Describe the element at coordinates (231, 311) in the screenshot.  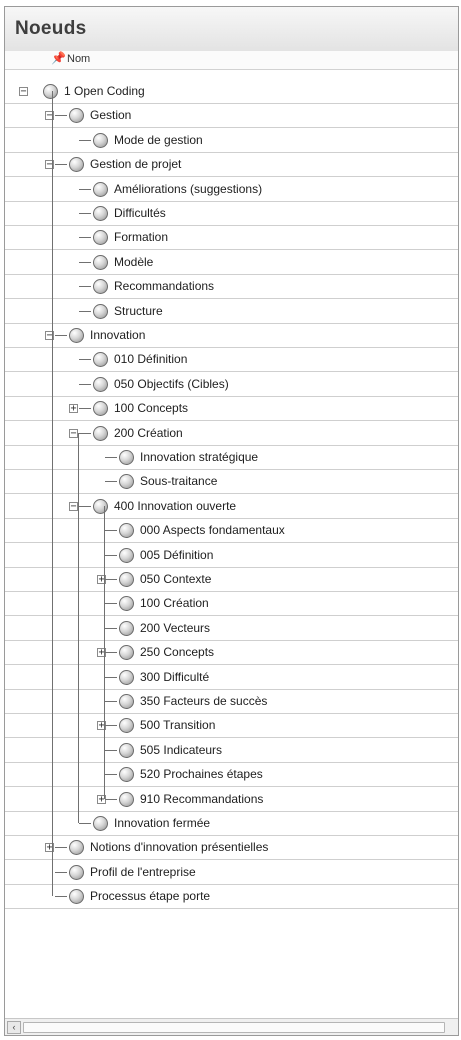
I see `tree-row: Structure` at that location.